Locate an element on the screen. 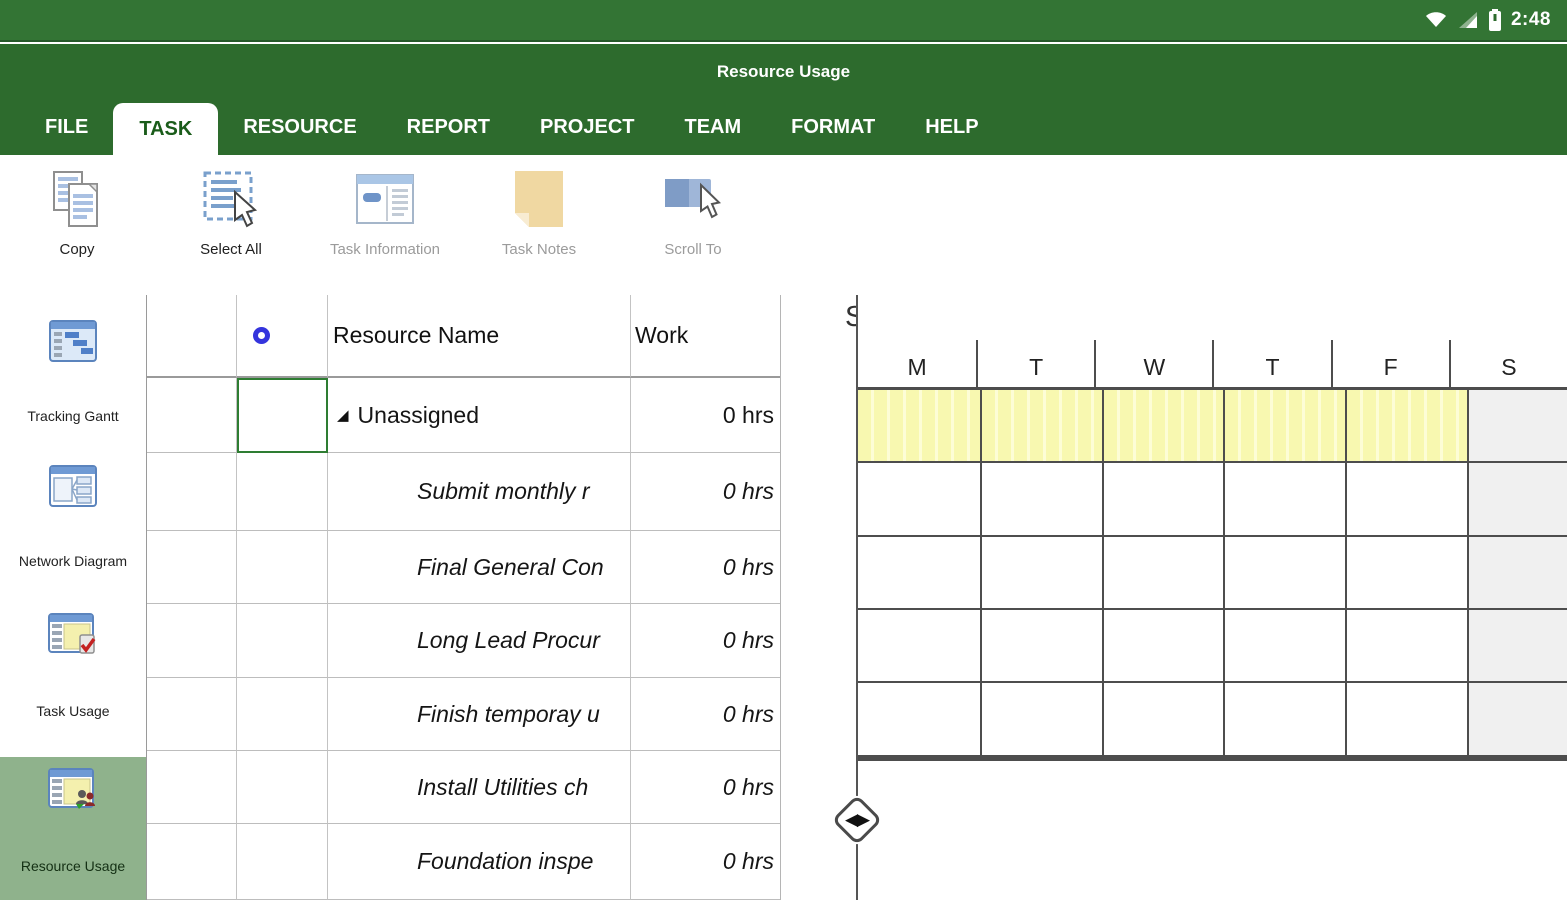  scroll-to-button: Scroll To is located at coordinates (693, 225).